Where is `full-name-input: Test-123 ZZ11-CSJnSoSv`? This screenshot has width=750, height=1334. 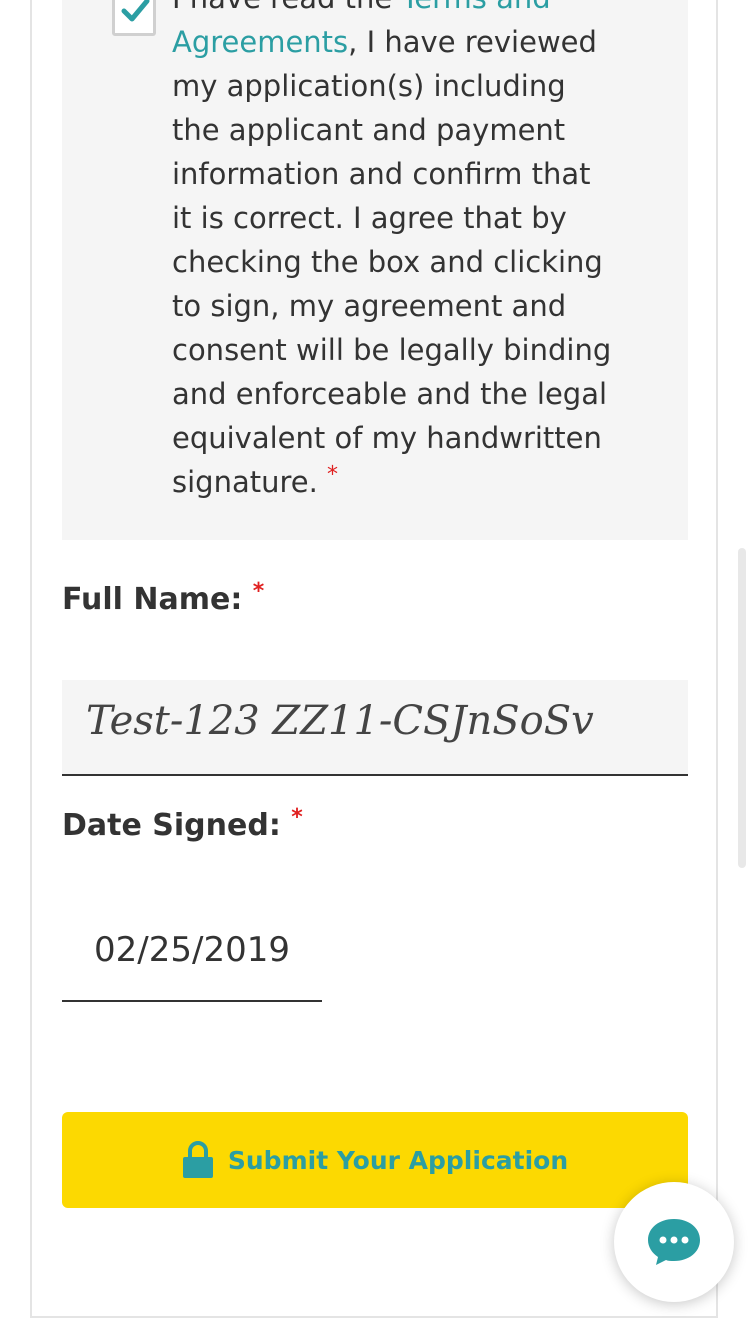 full-name-input: Test-123 ZZ11-CSJnSoSv is located at coordinates (375, 728).